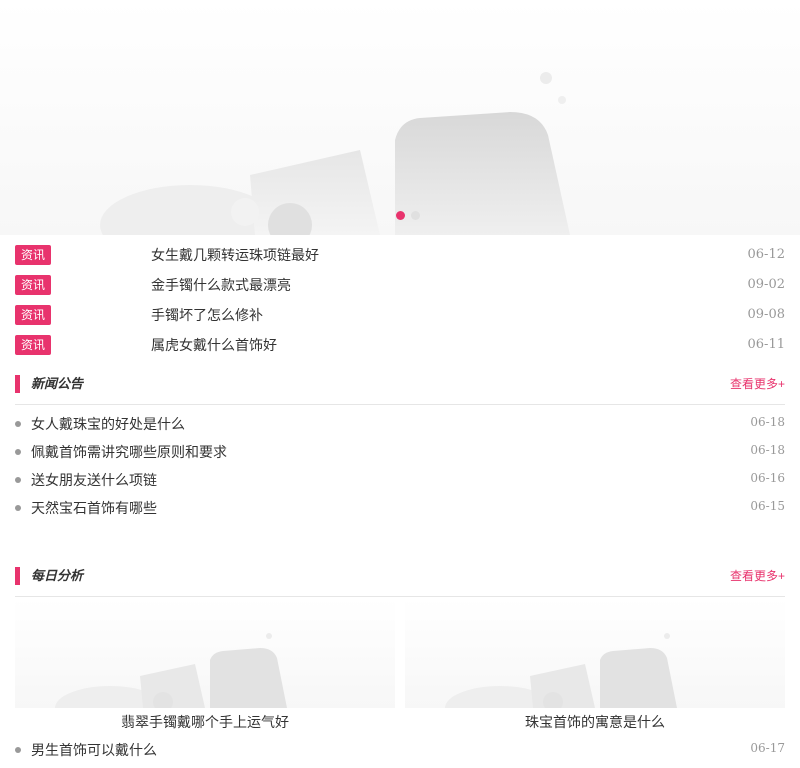  What do you see at coordinates (400, 452) in the screenshot?
I see `list-item: 佩戴首饰需讲究哪些原则和要求 06-18` at bounding box center [400, 452].